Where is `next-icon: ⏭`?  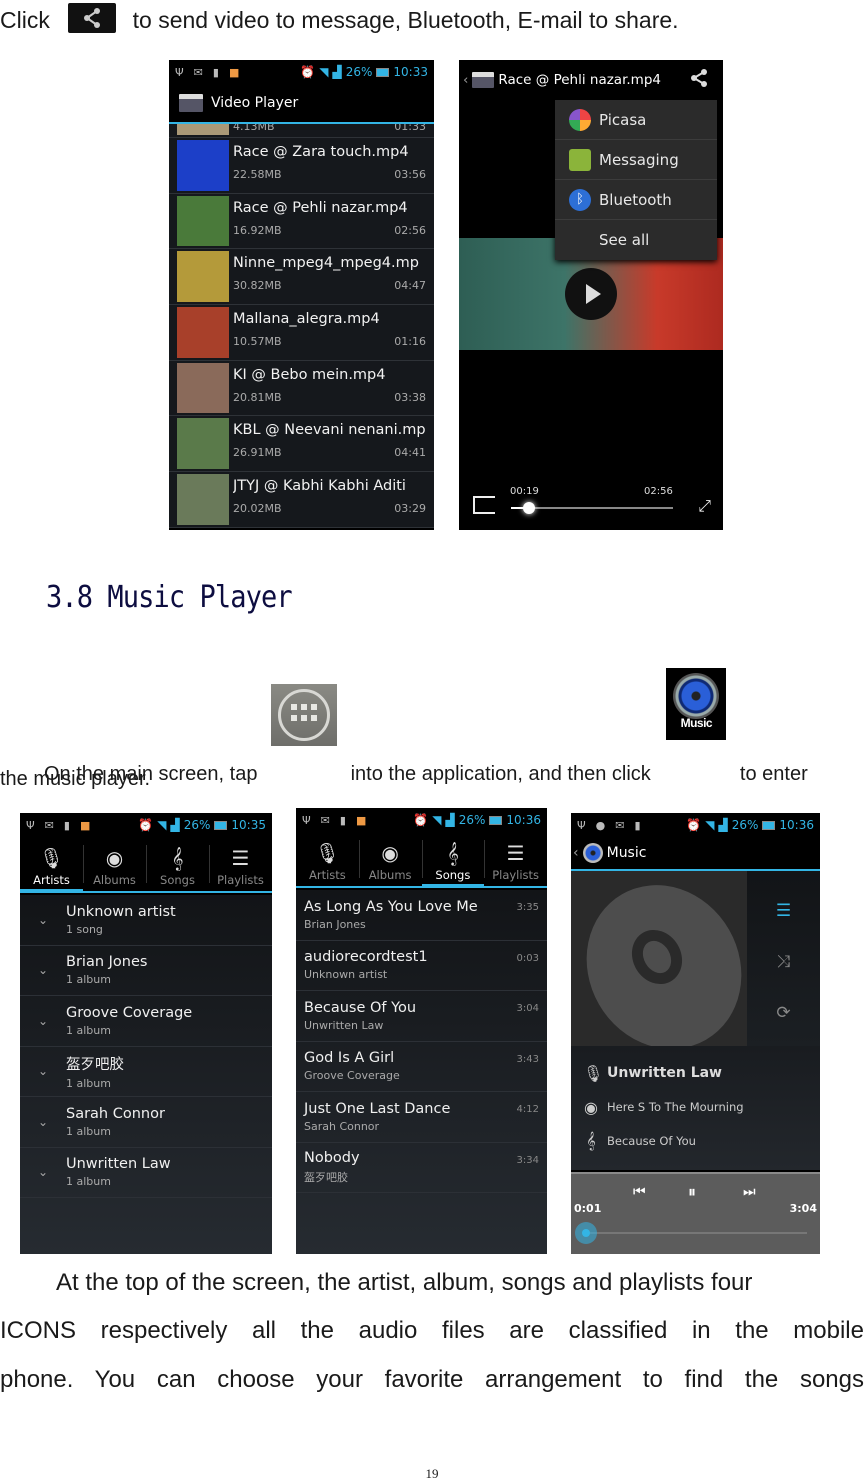
next-icon: ⏭ is located at coordinates (749, 1192).